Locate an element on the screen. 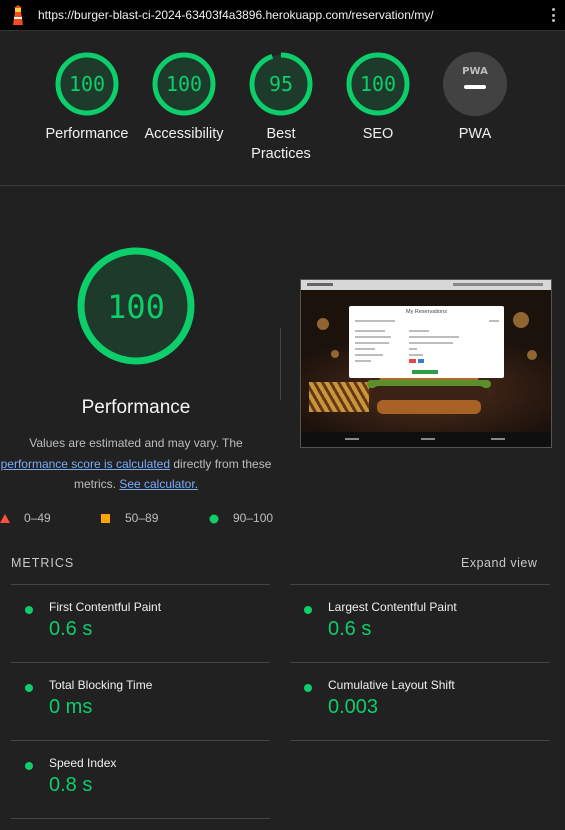 This screenshot has width=565, height=830. category-label: PWA is located at coordinates (475, 134).